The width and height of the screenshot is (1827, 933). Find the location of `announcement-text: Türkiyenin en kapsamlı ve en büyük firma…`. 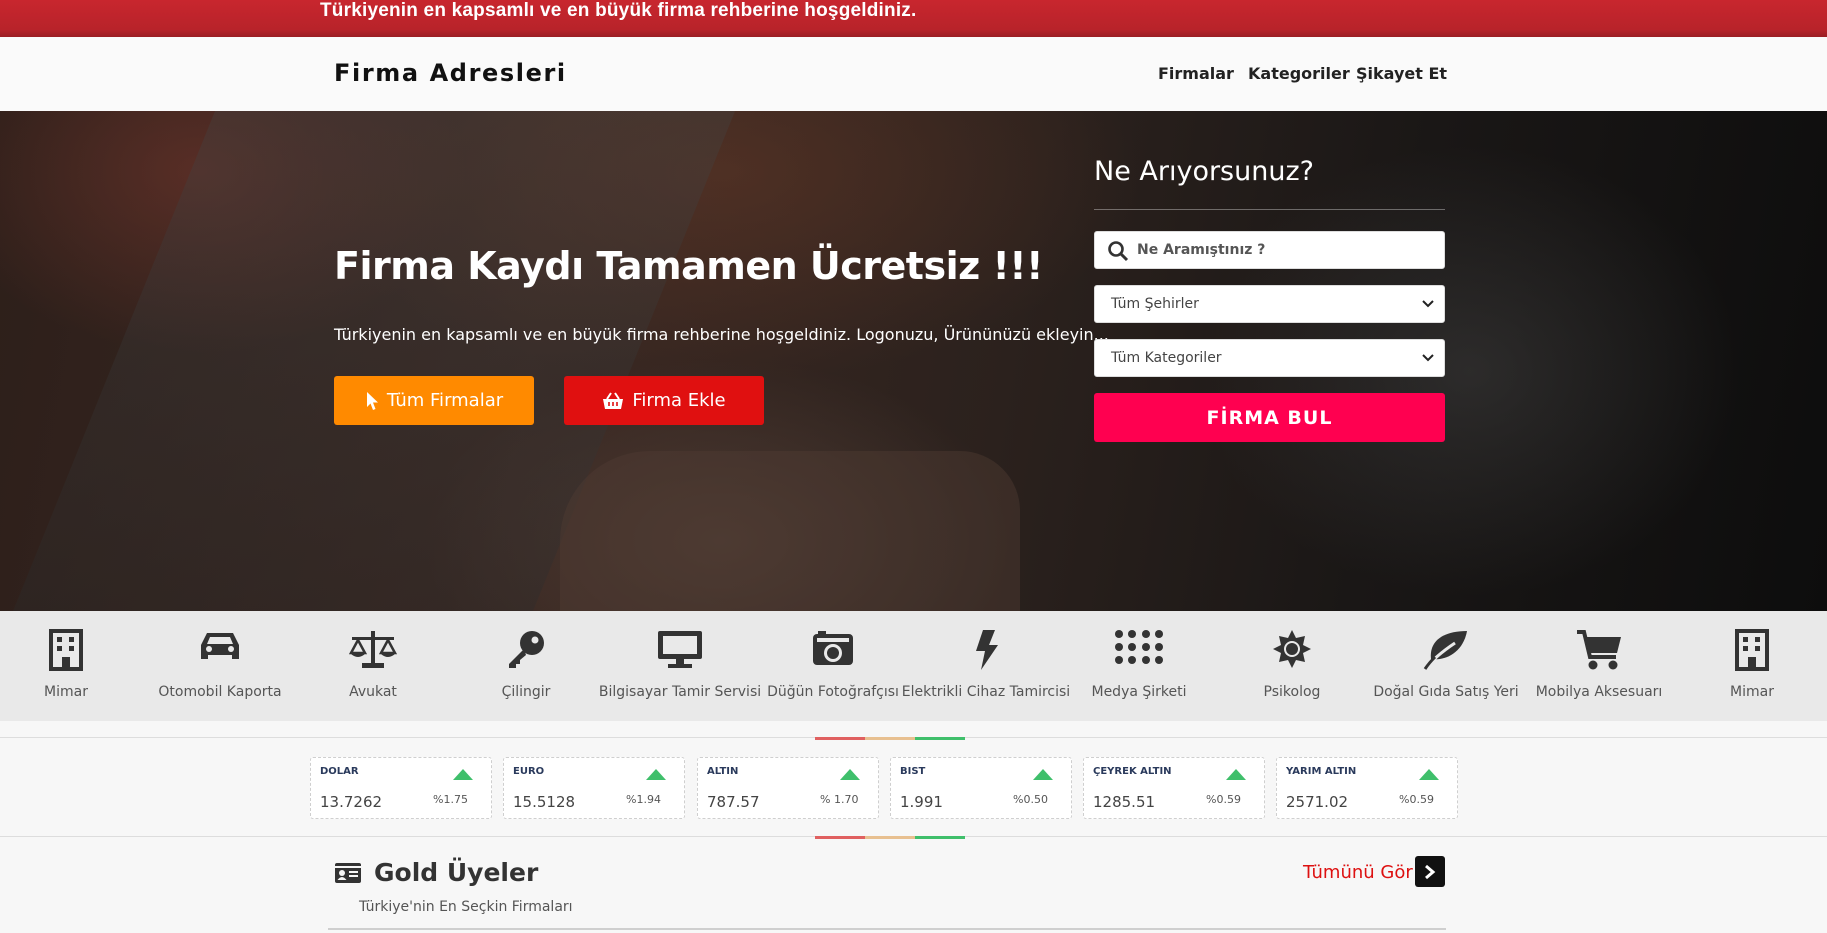

announcement-text: Türkiyenin en kapsamlı ve en büyük firma… is located at coordinates (618, 10).